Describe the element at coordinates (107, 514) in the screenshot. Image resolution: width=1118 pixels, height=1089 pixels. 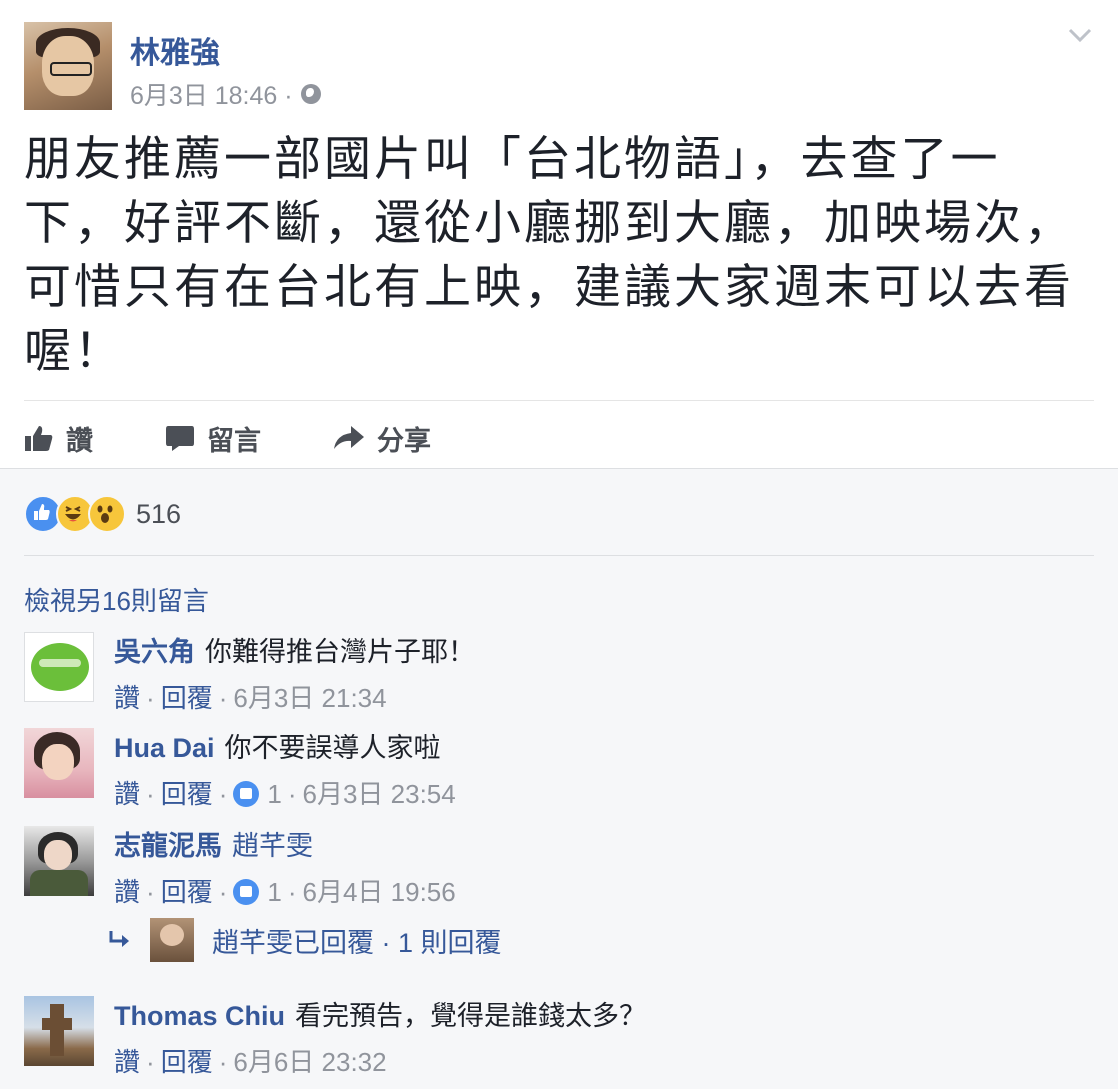
I see `wow-icon` at that location.